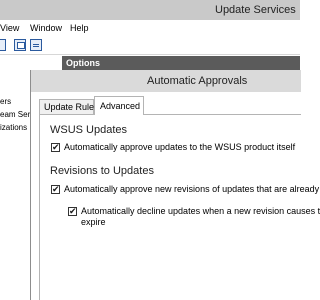 This screenshot has height=300, width=320. I want to click on dialog-title: Automatic Approvals, so click(197, 81).